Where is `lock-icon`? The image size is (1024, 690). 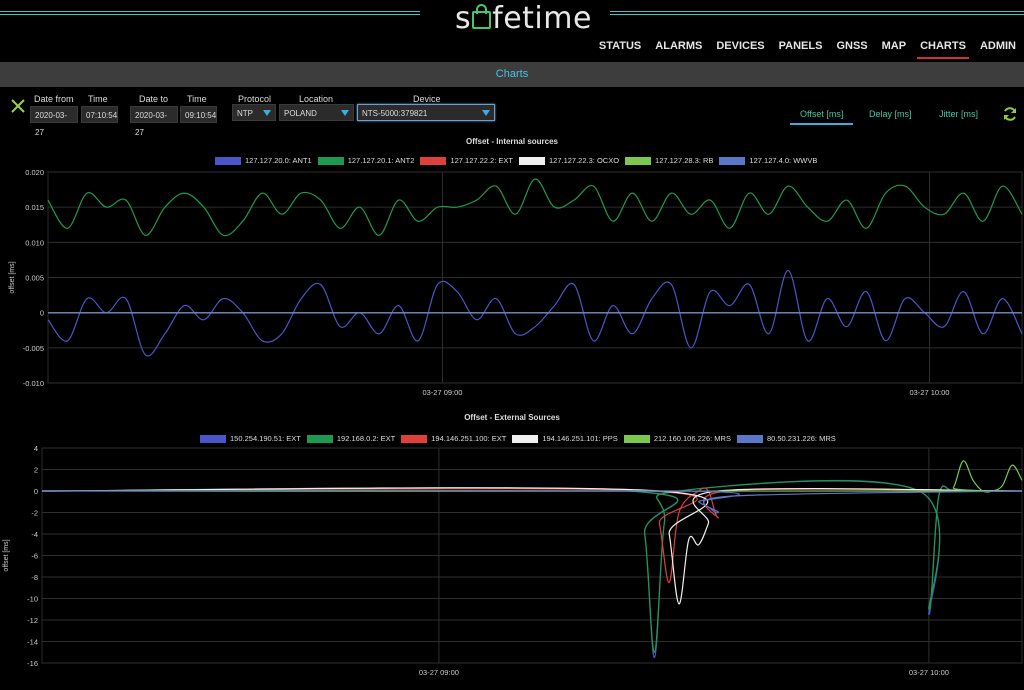 lock-icon is located at coordinates (482, 16).